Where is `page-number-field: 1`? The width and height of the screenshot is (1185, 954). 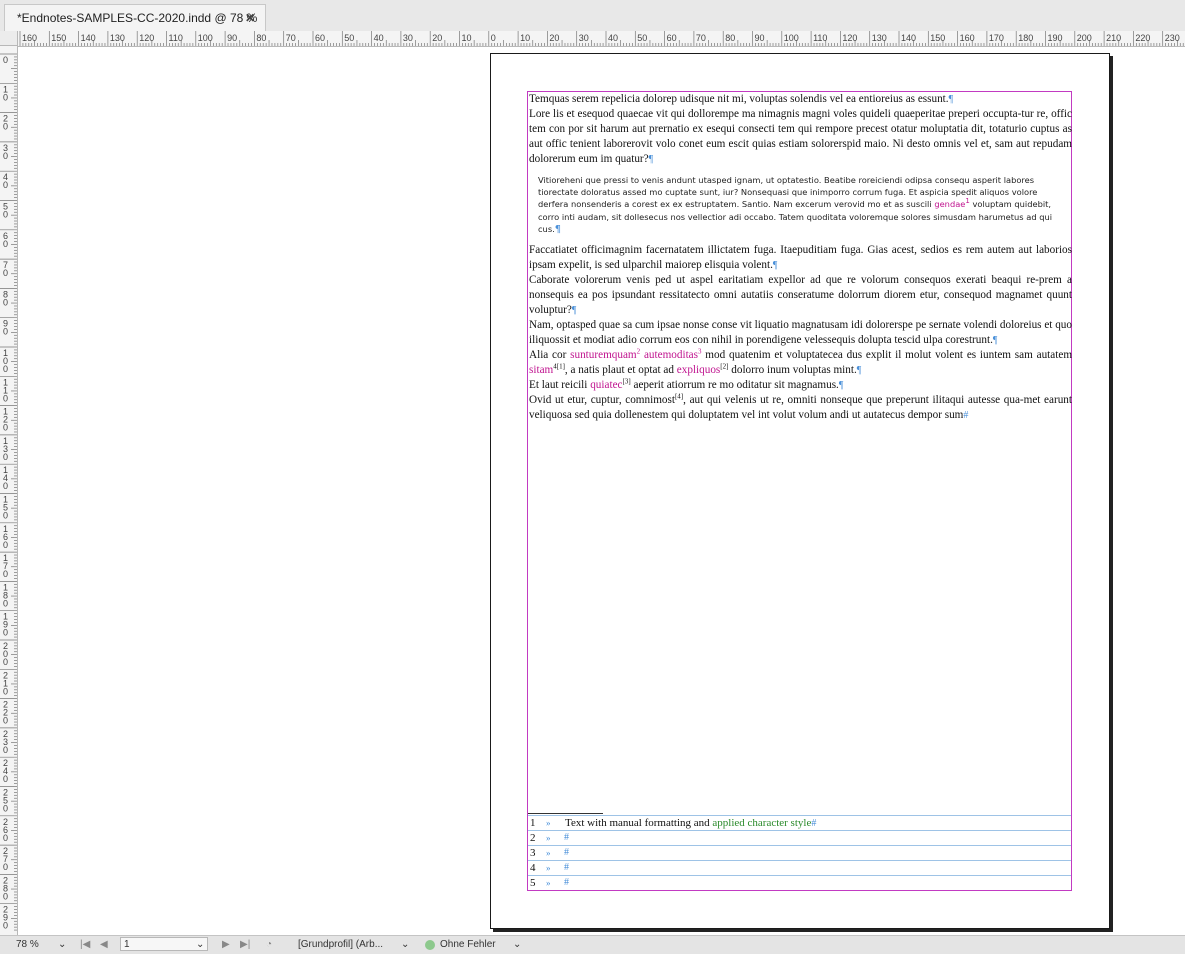
page-number-field: 1 is located at coordinates (164, 944).